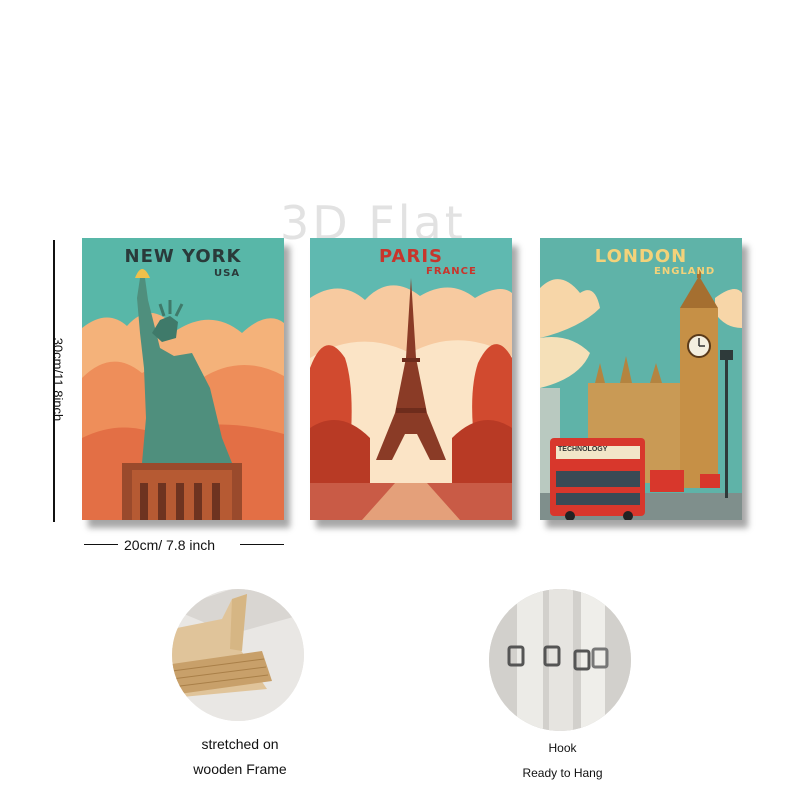  I want to click on hook-caption: Hook Ready to Hang, so click(567, 761).